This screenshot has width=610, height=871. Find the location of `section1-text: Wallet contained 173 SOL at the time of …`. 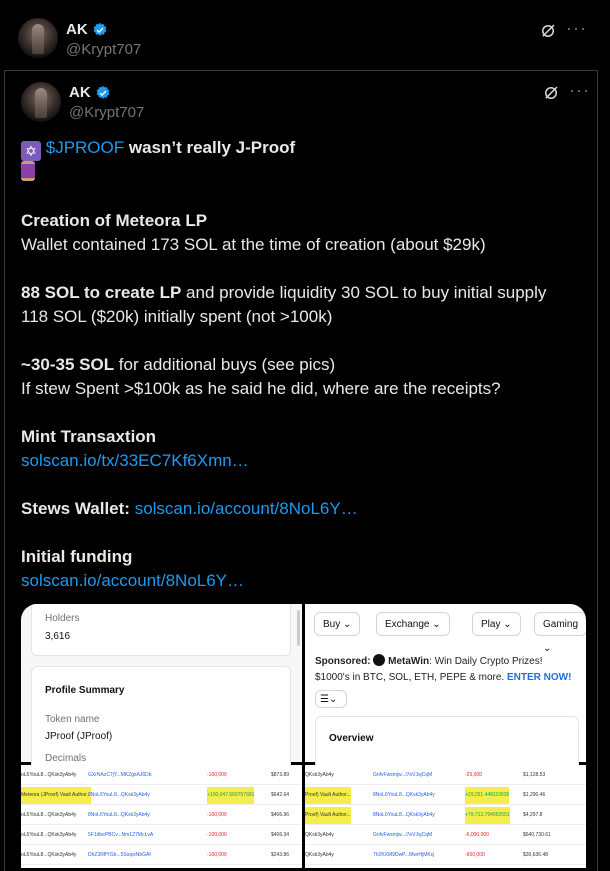

section1-text: Wallet contained 173 SOL at the time of … is located at coordinates (253, 244).